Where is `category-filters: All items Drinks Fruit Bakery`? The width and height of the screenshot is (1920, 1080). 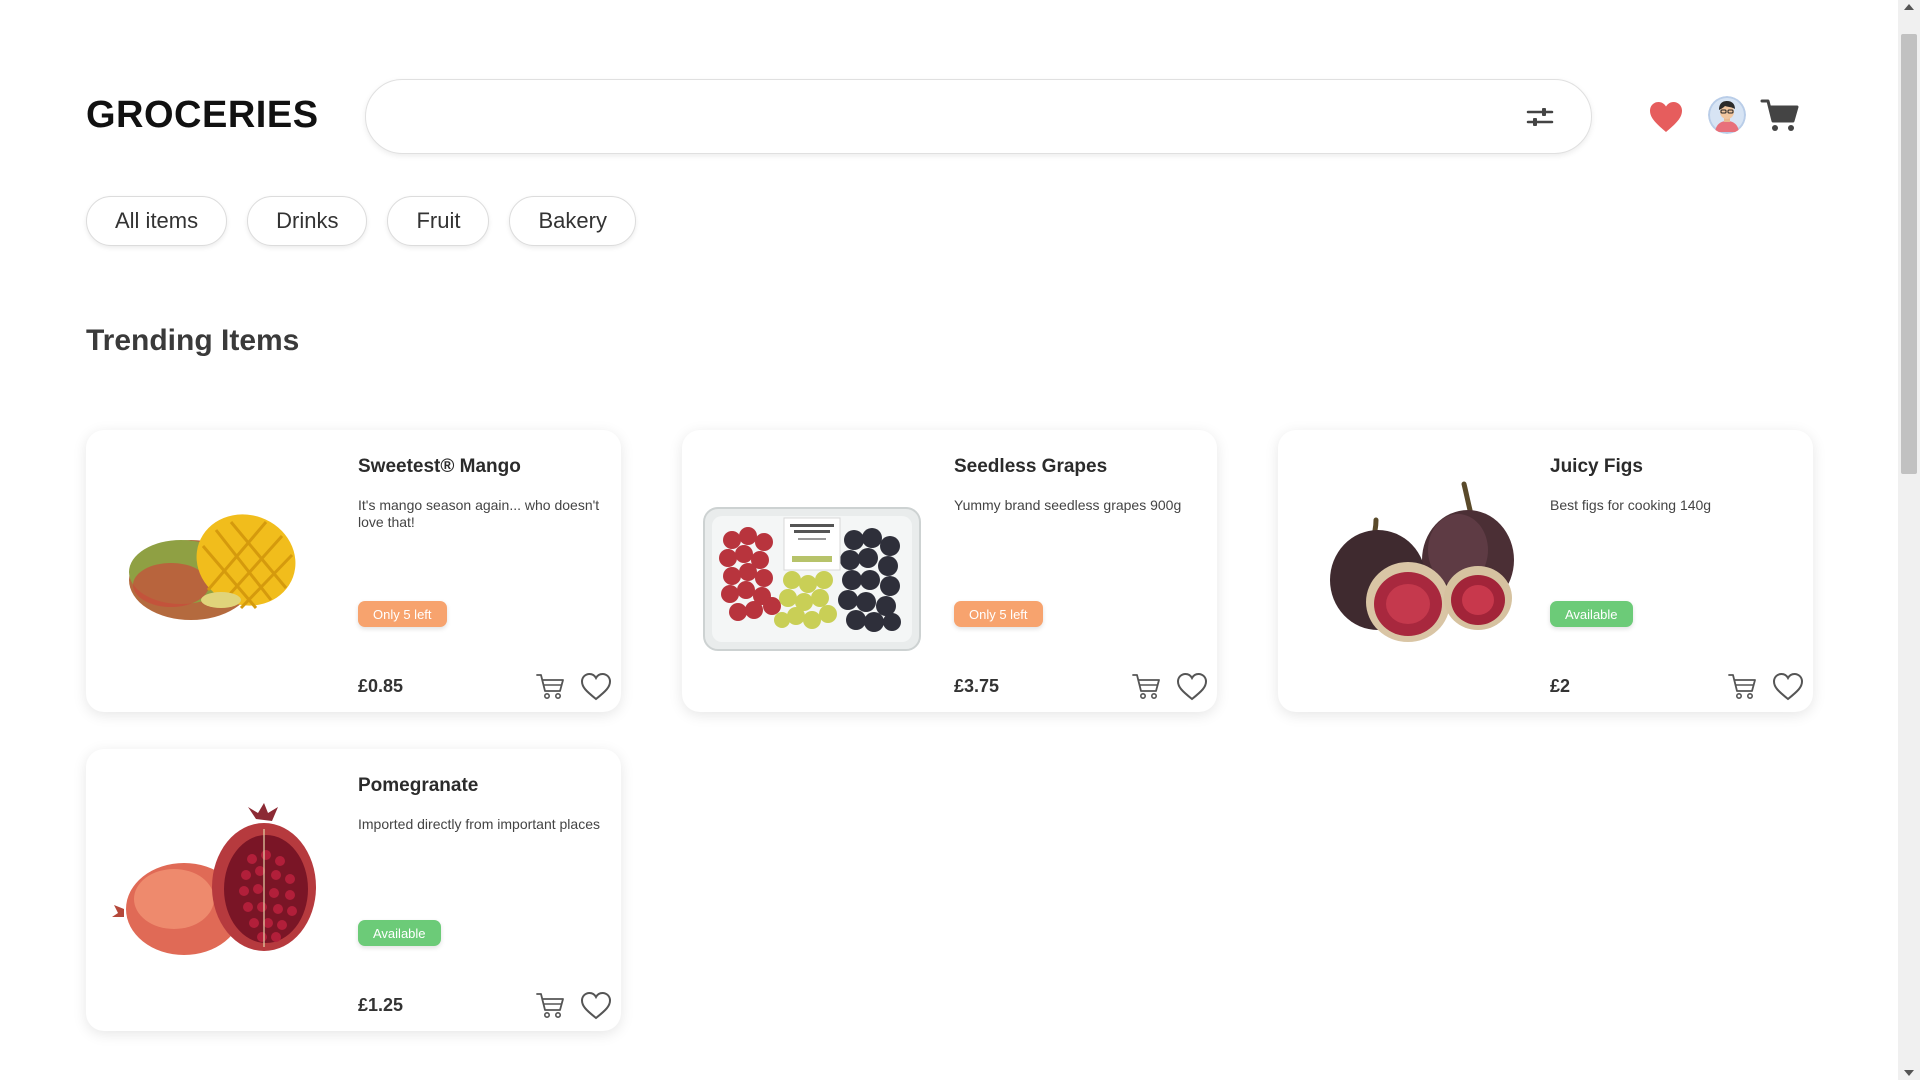 category-filters: All items Drinks Fruit Bakery is located at coordinates (361, 221).